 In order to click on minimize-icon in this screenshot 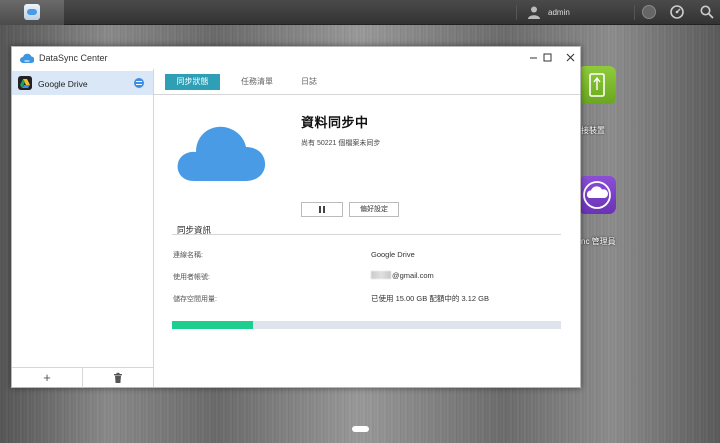, I will do `click(533, 57)`.